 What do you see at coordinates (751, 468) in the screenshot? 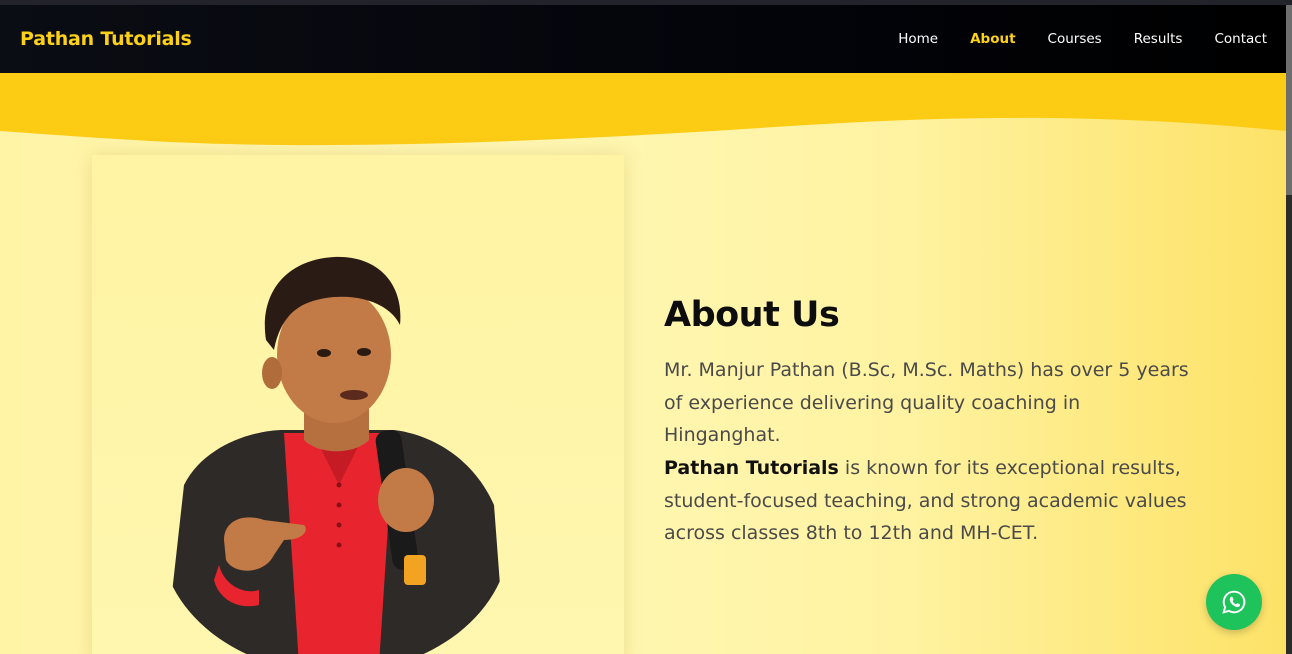
I see `brand-highlight: Pathan Tutorials` at bounding box center [751, 468].